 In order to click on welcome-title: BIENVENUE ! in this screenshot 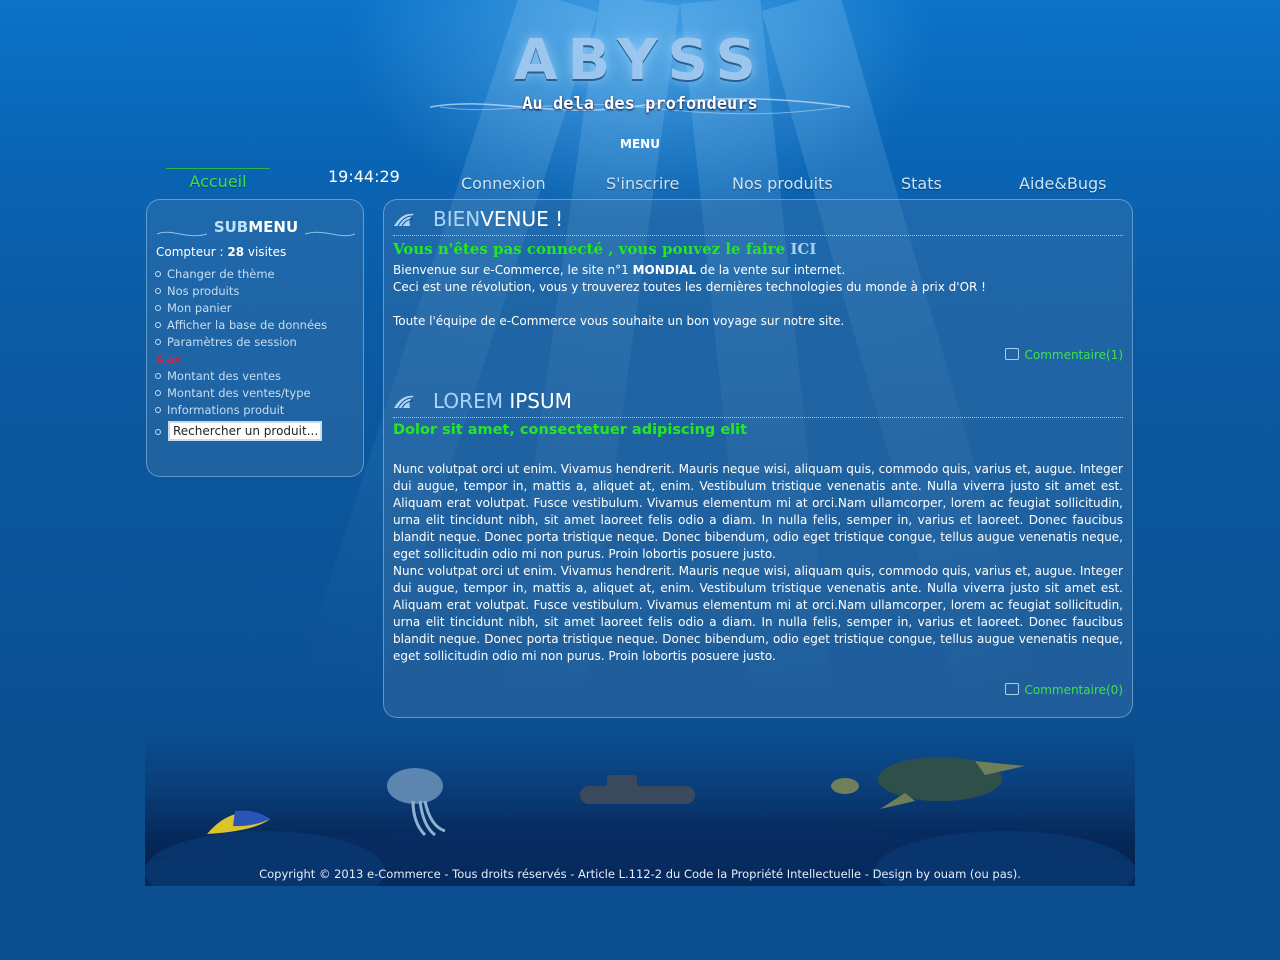, I will do `click(498, 219)`.